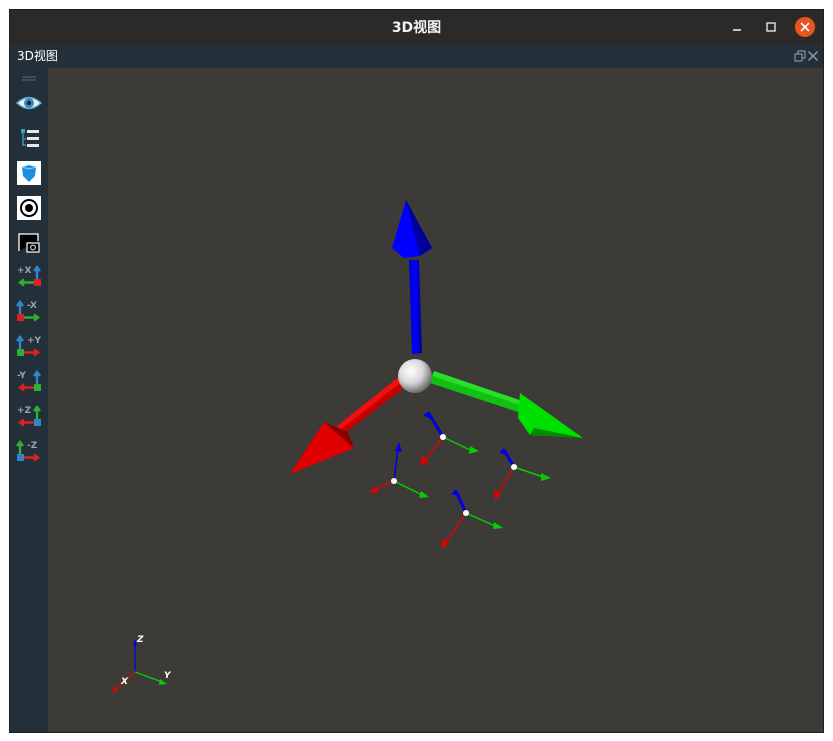 The height and width of the screenshot is (741, 833). Describe the element at coordinates (140, 640) in the screenshot. I see `mini-axis-z-label: Z` at that location.